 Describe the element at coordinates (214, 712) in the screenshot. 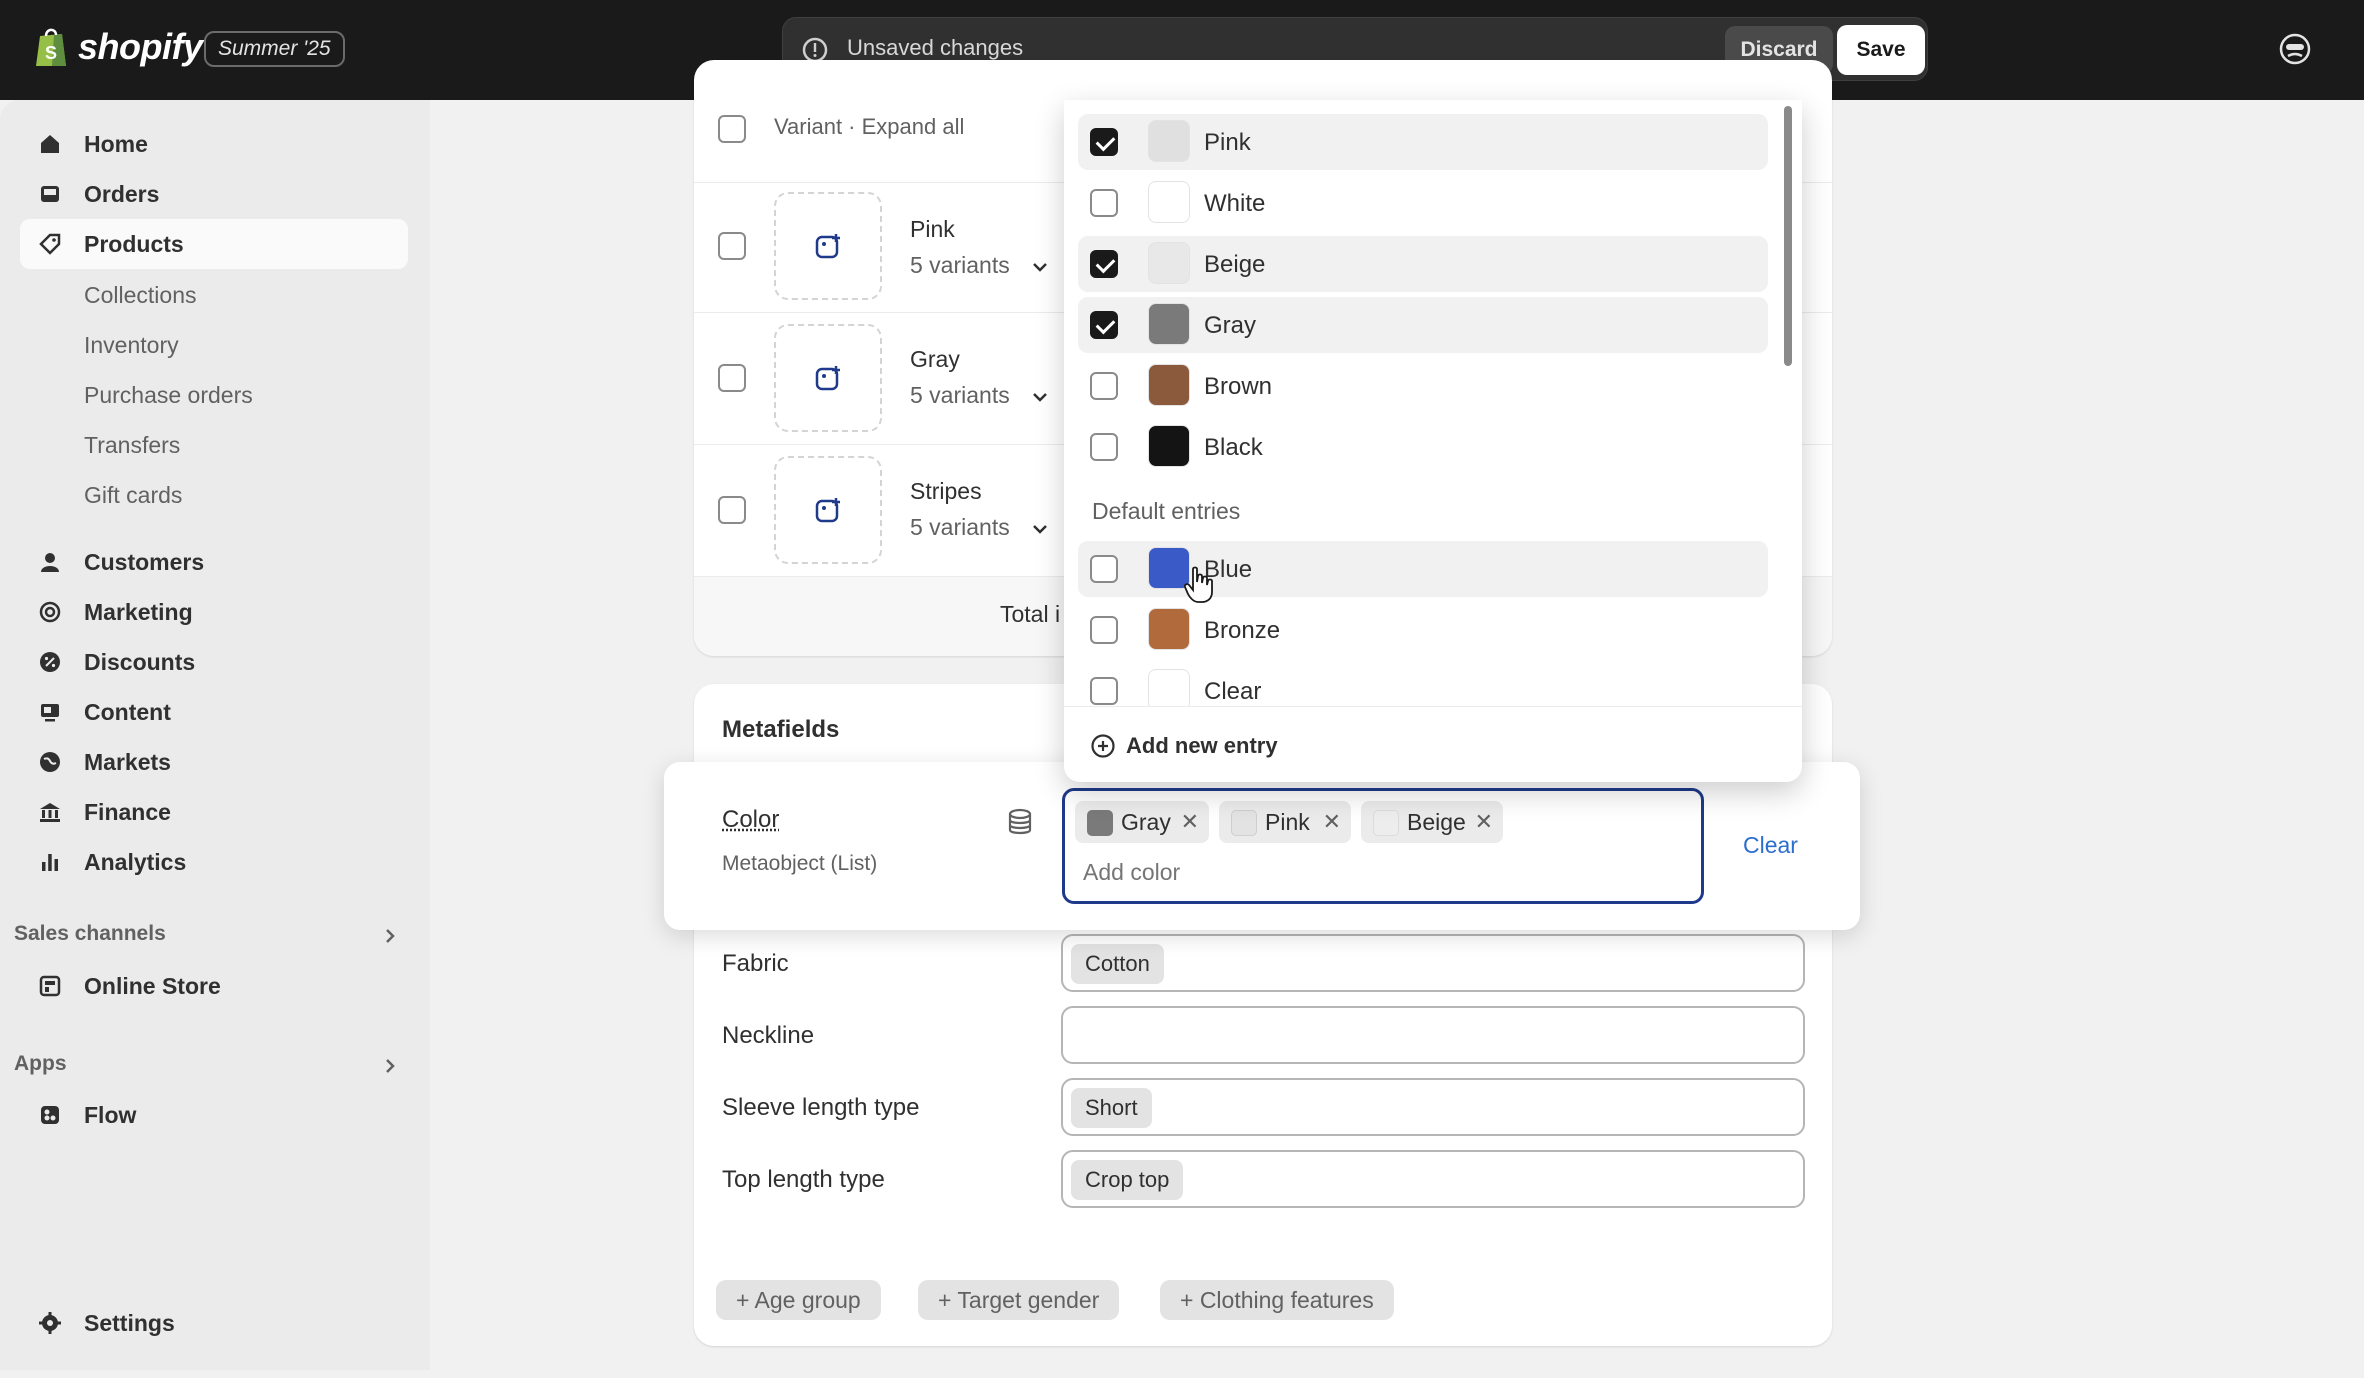

I see `sidebar-item-content: Content` at that location.